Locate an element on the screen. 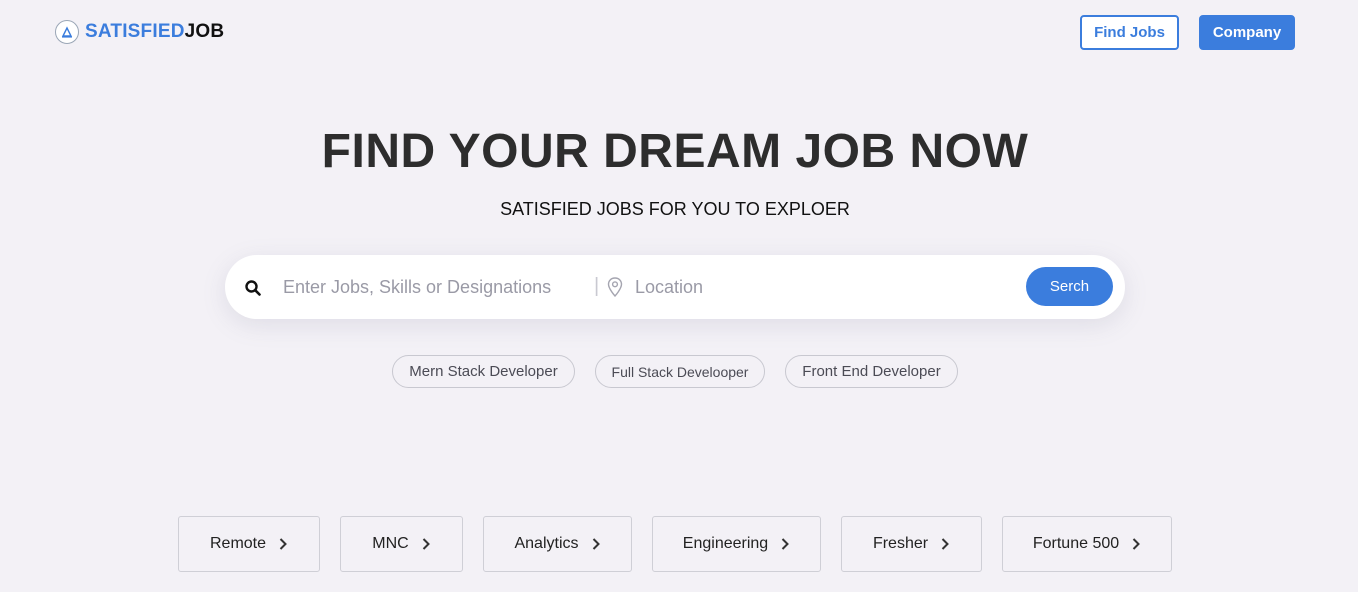  brand-name: SATISFIEDJOB is located at coordinates (154, 32).